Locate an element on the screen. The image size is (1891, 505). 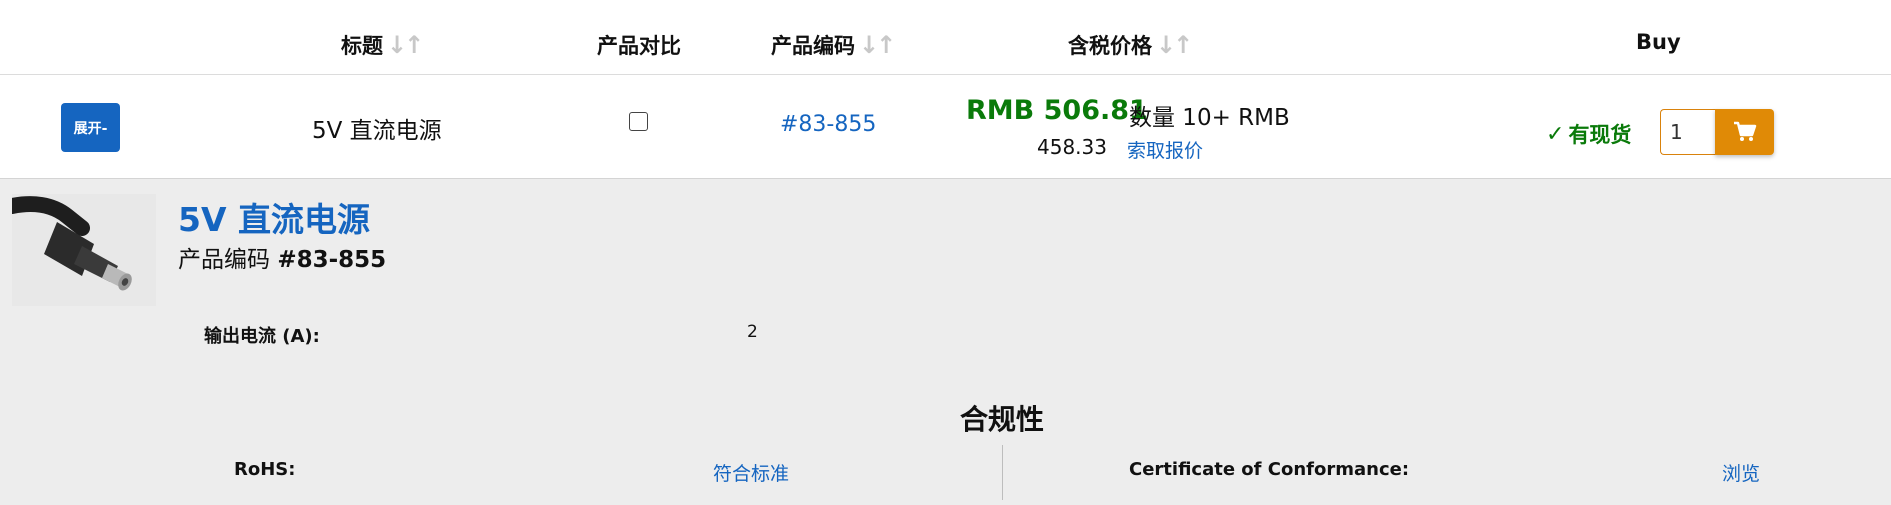
expand-button: 展开- is located at coordinates (90, 127).